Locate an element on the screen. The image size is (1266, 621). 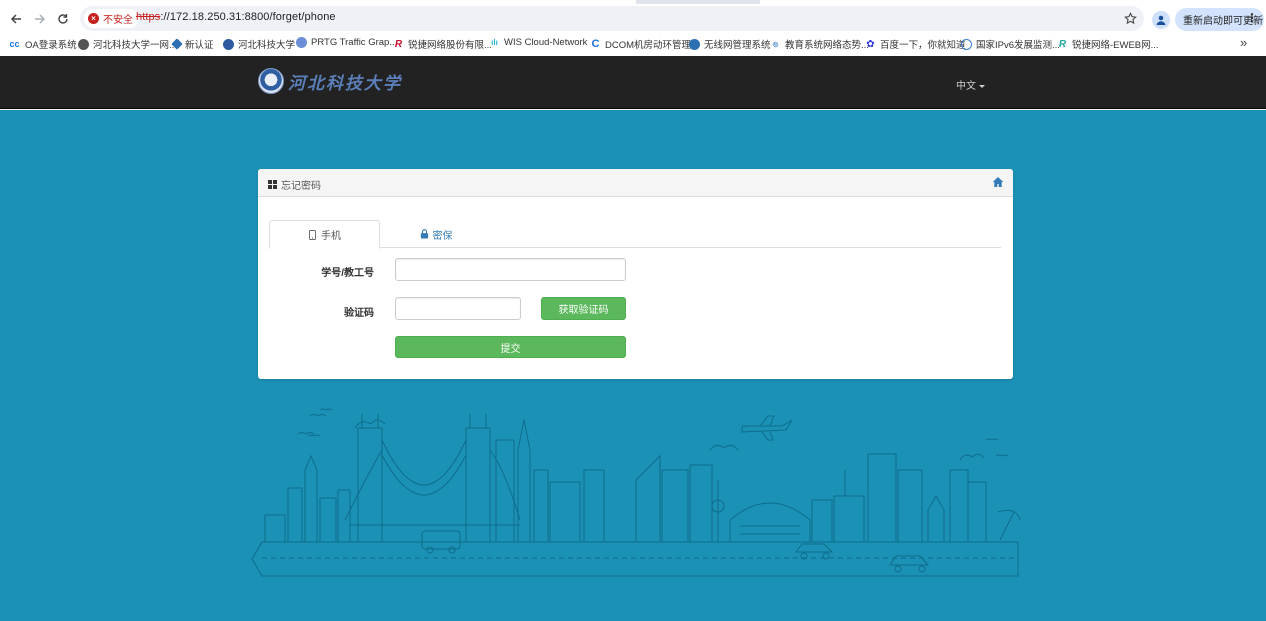
bookmark-item: 无线网管理系统 is located at coordinates (730, 44).